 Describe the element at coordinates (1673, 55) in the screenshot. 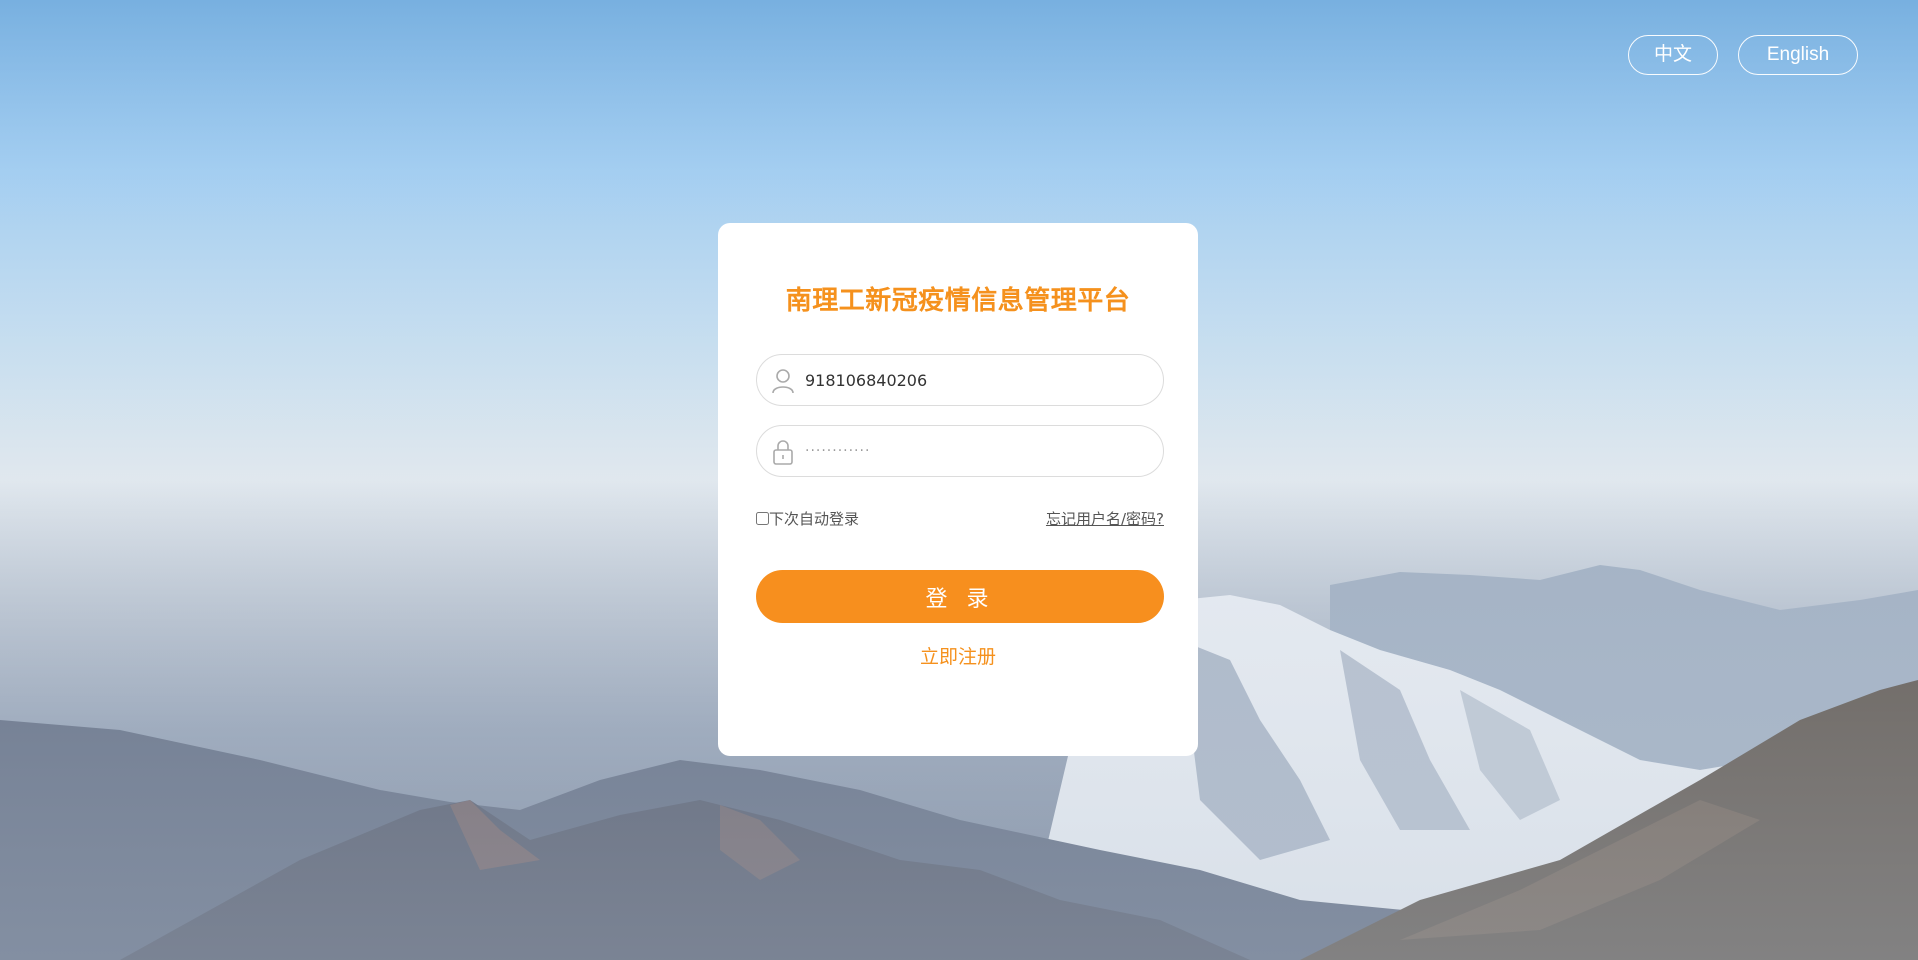

I see `language-chinese-button: 中文` at that location.